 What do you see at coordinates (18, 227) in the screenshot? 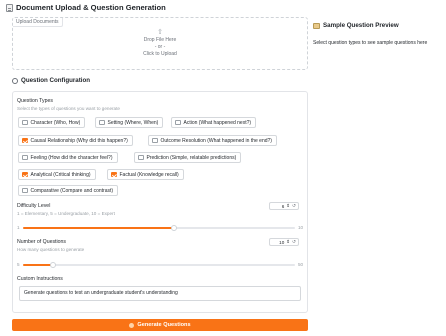
I see `difficulty-min: 1` at bounding box center [18, 227].